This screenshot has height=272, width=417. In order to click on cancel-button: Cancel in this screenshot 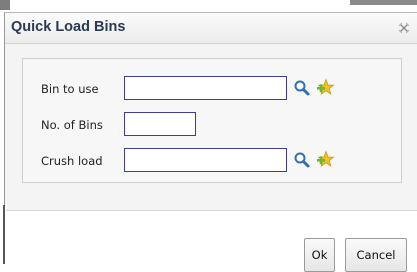, I will do `click(376, 255)`.